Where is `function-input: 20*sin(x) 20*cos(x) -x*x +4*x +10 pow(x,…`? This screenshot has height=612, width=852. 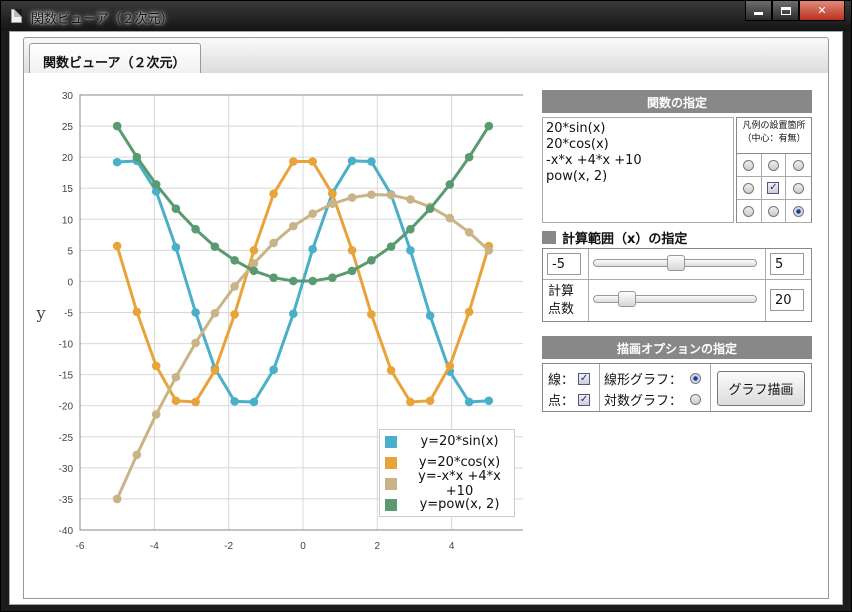 function-input: 20*sin(x) 20*cos(x) -x*x +4*x +10 pow(x,… is located at coordinates (638, 170).